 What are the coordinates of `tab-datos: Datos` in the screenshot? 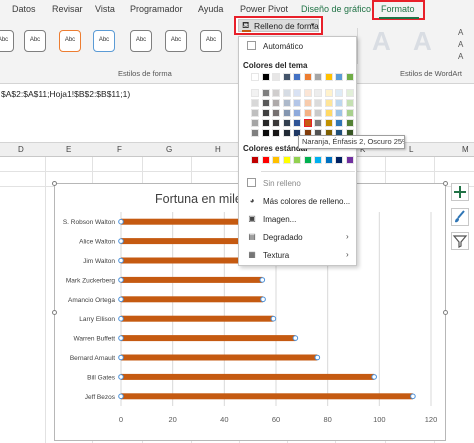 It's located at (24, 9).